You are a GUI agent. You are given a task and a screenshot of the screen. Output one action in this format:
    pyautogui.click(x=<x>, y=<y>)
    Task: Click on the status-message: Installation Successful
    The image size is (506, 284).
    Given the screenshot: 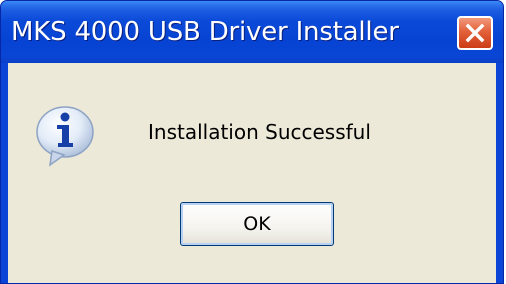 What is the action you would take?
    pyautogui.click(x=259, y=132)
    